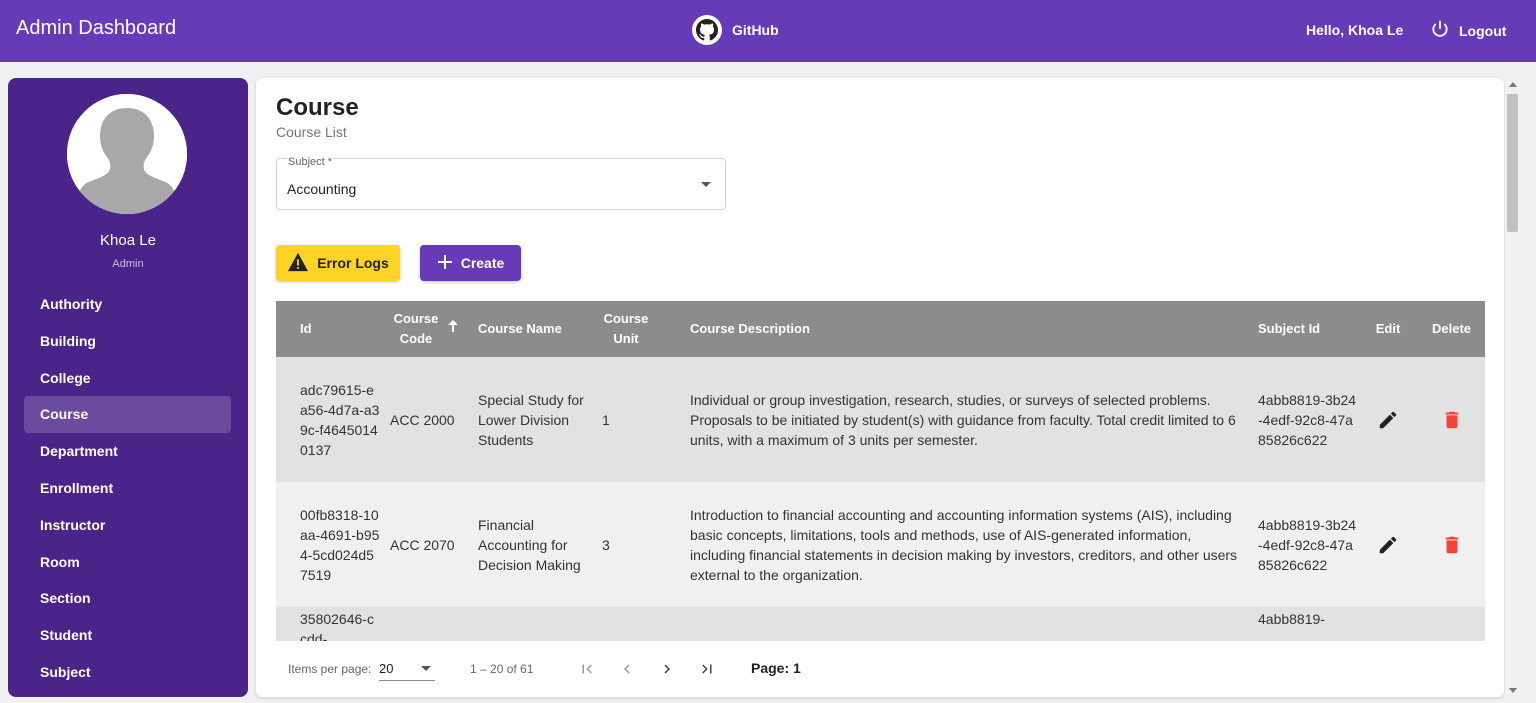  I want to click on cell-course-name: Financial Accounting for Decision Making, so click(529, 544).